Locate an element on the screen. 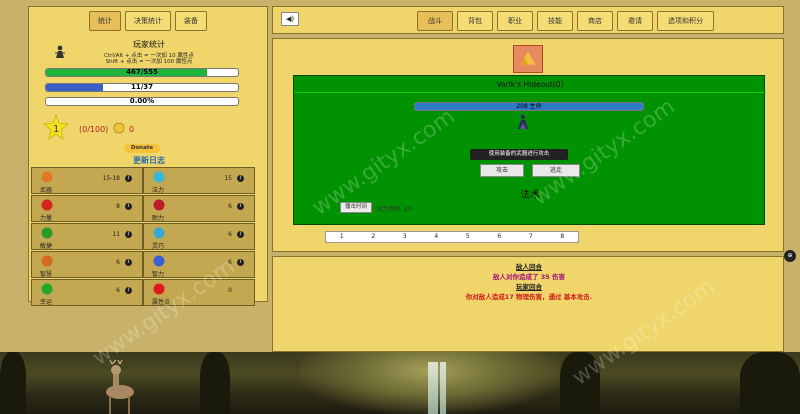 The height and width of the screenshot is (414, 800). stat-name: 力量 is located at coordinates (46, 218).